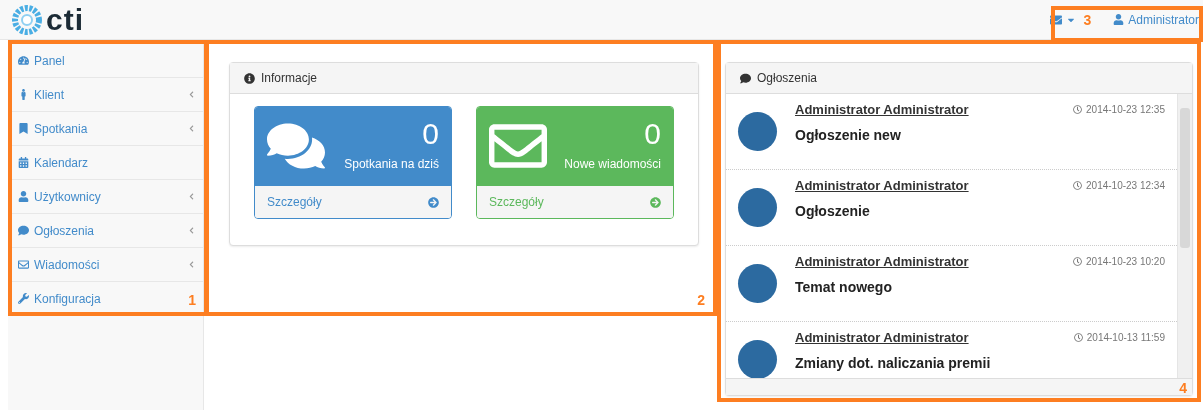 The width and height of the screenshot is (1203, 410). Describe the element at coordinates (192, 300) in the screenshot. I see `annotation-number: 1` at that location.